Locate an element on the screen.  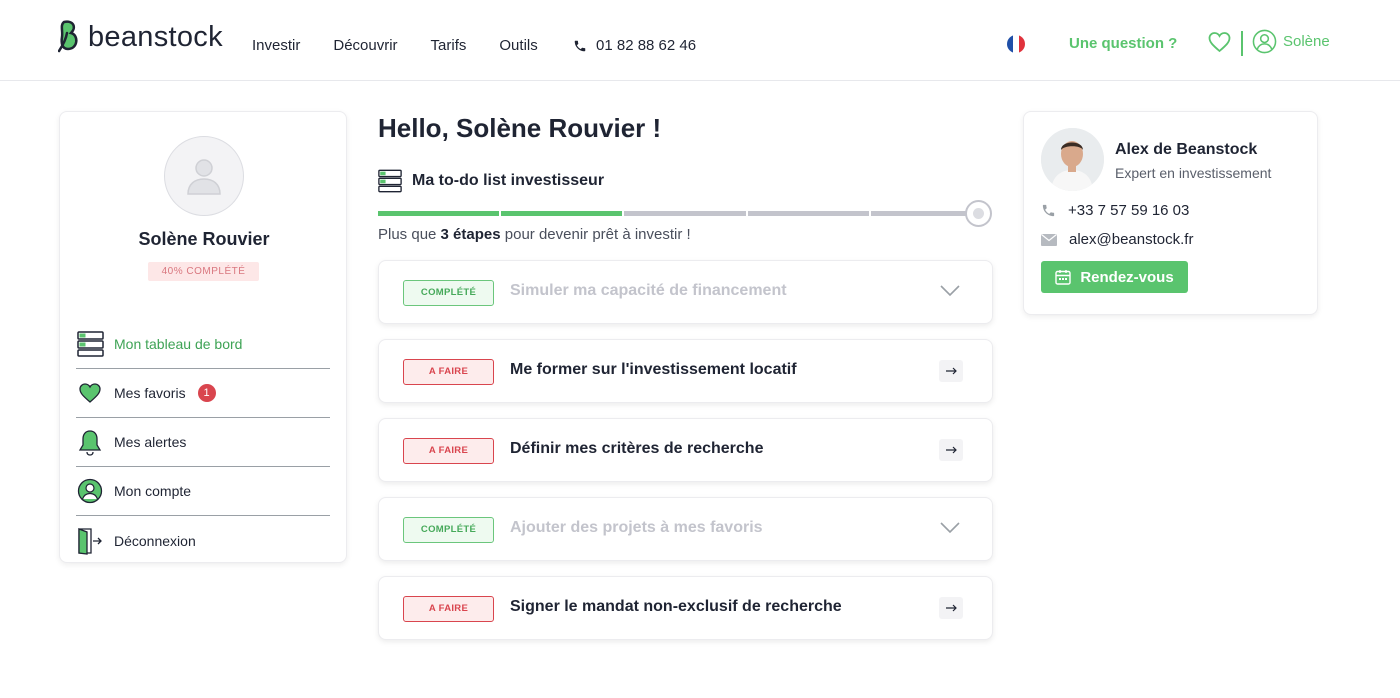
menu-label-favoris: Mes favoris is located at coordinates (150, 393).